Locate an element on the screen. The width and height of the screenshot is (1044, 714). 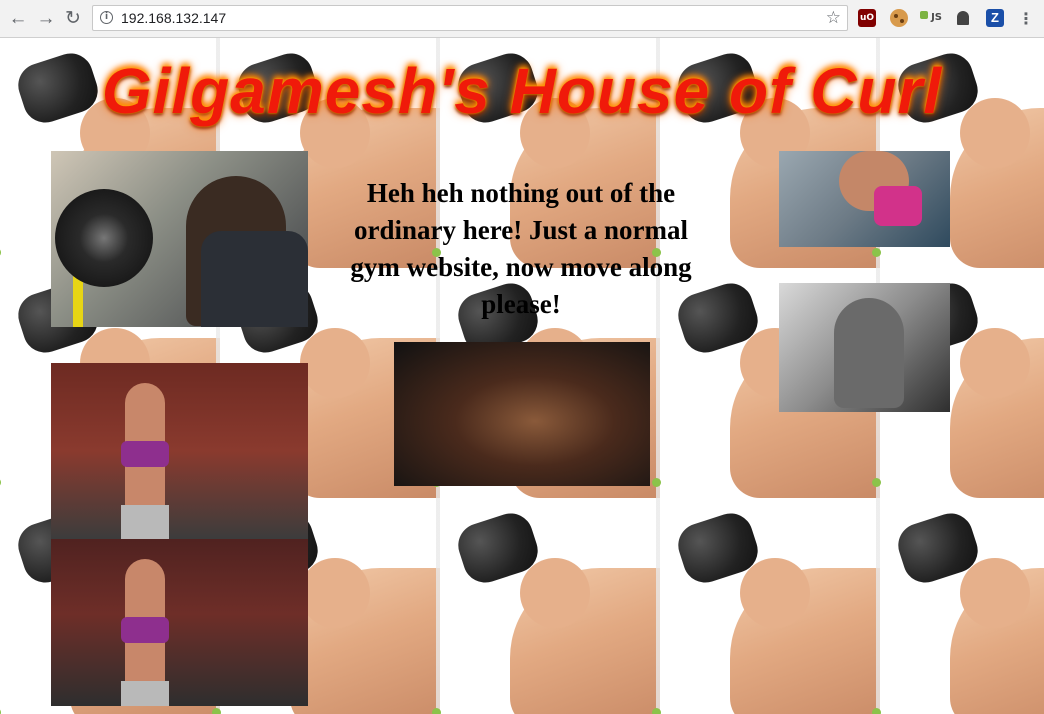
forward-icon: → is located at coordinates (46, 19).